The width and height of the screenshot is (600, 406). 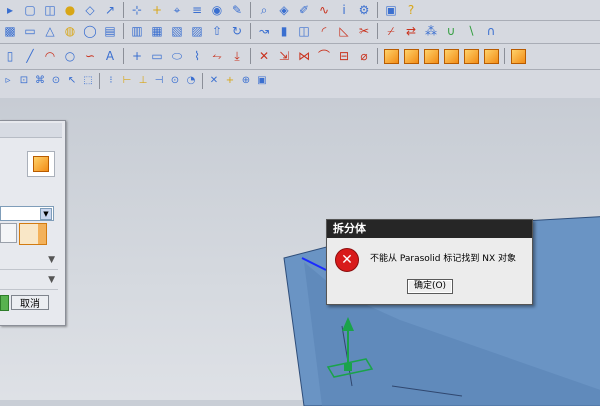 What do you see at coordinates (70, 56) in the screenshot?
I see `circle-icon: ○` at bounding box center [70, 56].